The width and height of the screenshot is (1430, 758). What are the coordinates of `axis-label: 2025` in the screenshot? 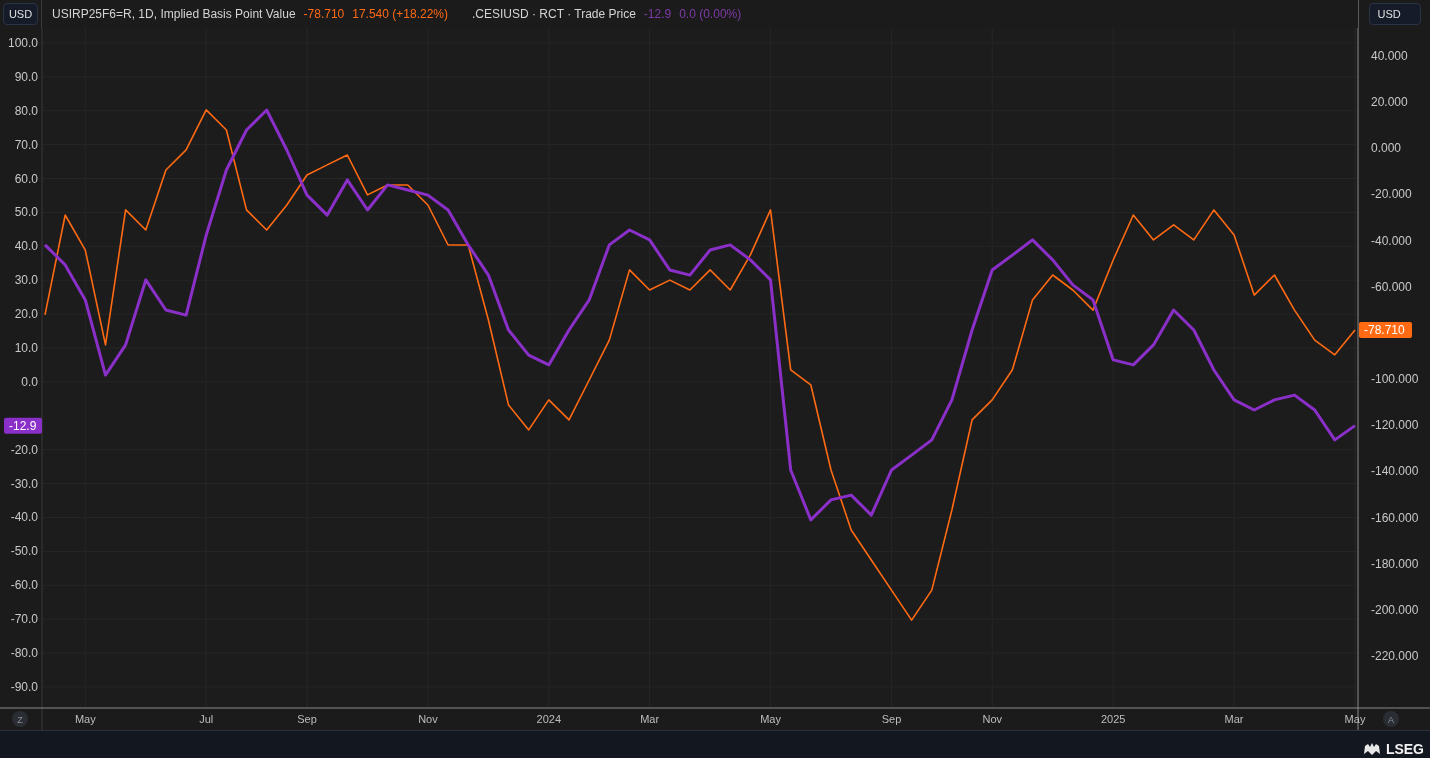 It's located at (1113, 719).